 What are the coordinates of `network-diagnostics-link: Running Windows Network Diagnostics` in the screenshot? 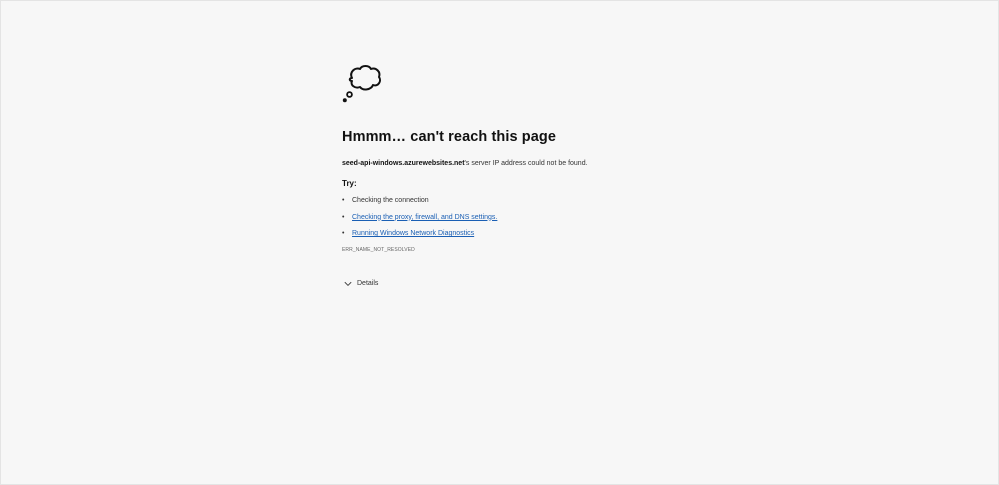 It's located at (413, 233).